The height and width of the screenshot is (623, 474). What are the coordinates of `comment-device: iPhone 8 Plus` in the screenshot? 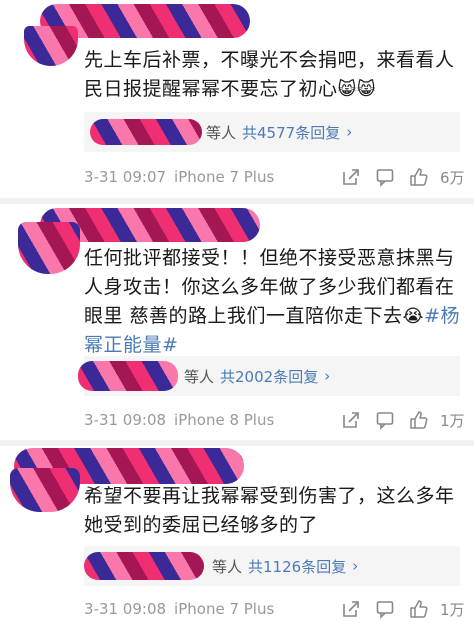 It's located at (224, 420).